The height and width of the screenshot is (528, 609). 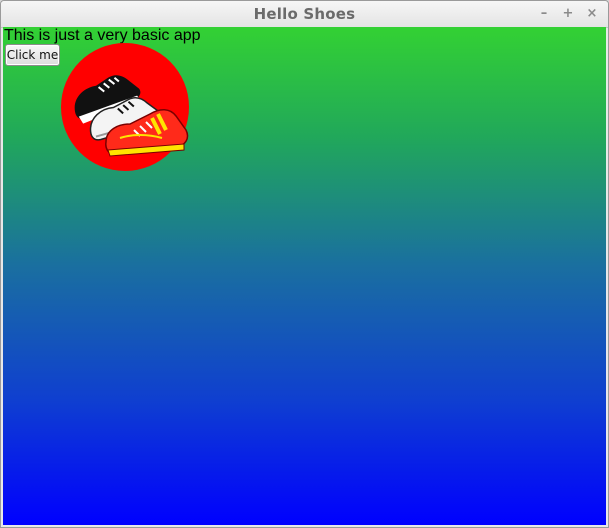 I want to click on shoes-logo-icon, so click(x=125, y=107).